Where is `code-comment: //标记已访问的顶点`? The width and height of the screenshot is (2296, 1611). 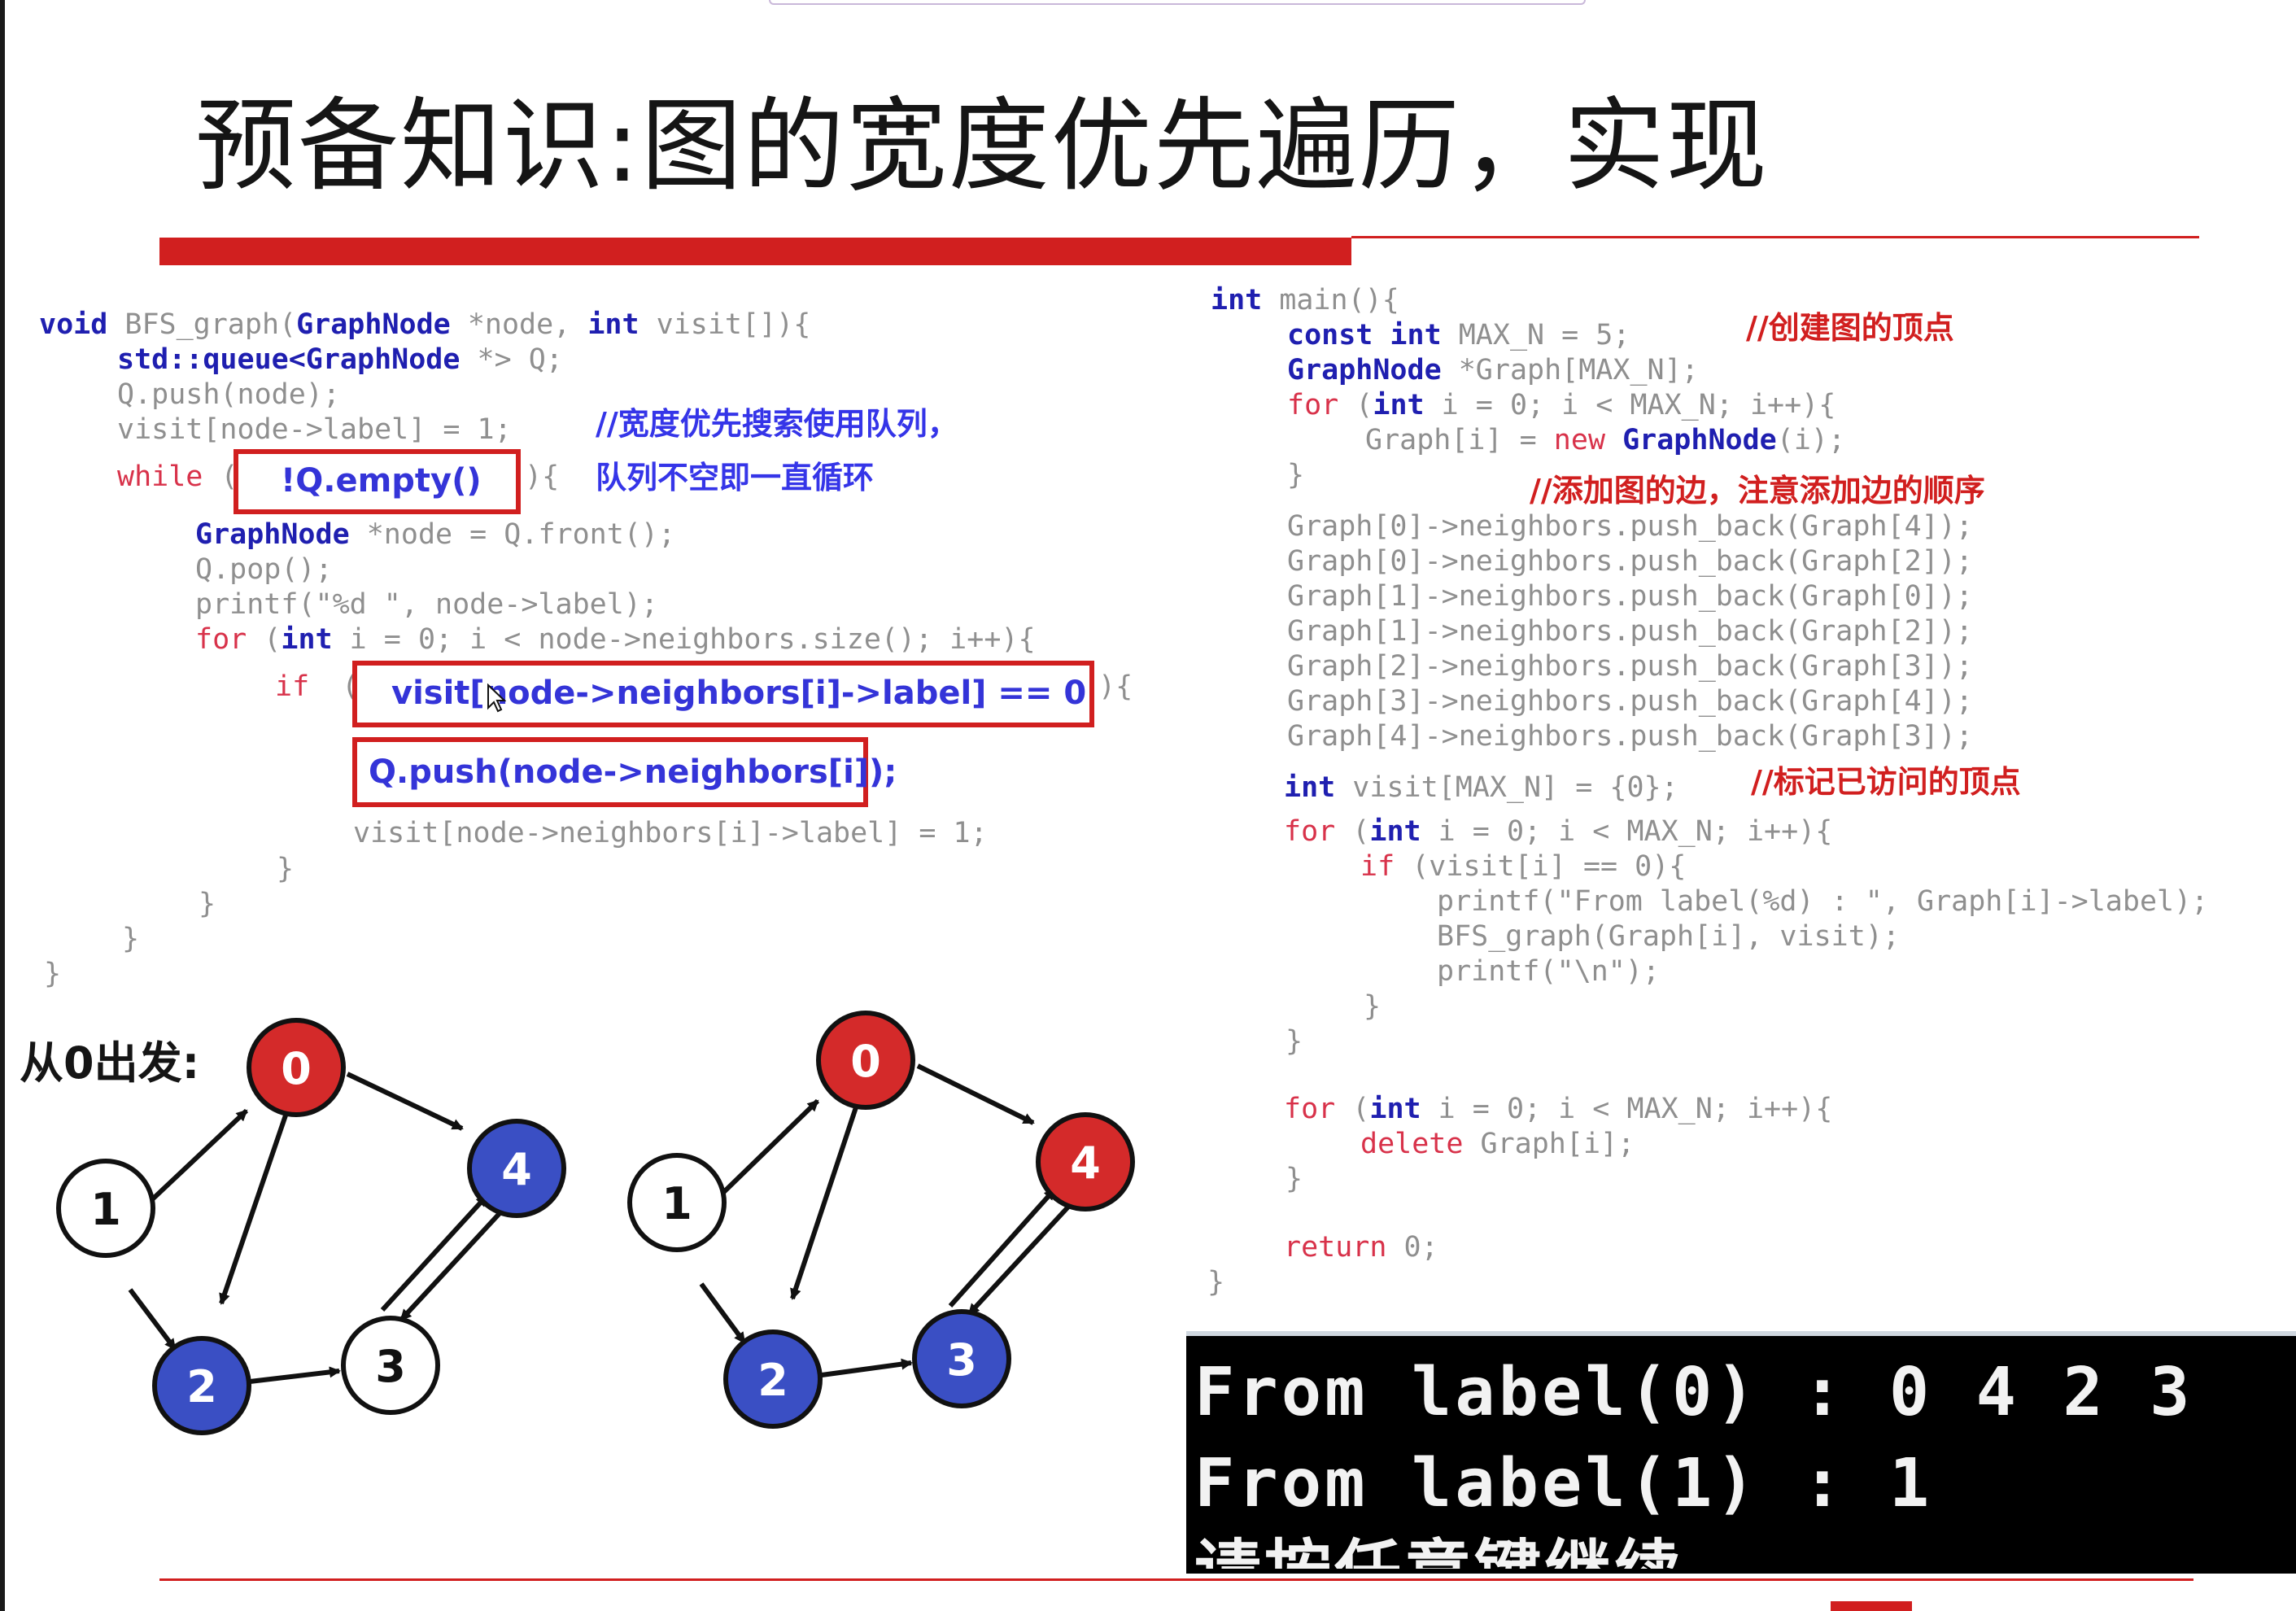 code-comment: //标记已访问的顶点 is located at coordinates (1886, 782).